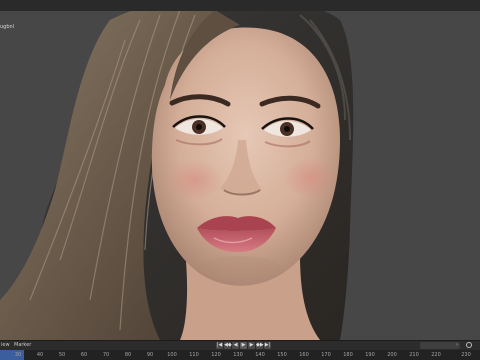 This screenshot has width=480, height=360. What do you see at coordinates (440, 345) in the screenshot?
I see `current-frame-field: ›` at bounding box center [440, 345].